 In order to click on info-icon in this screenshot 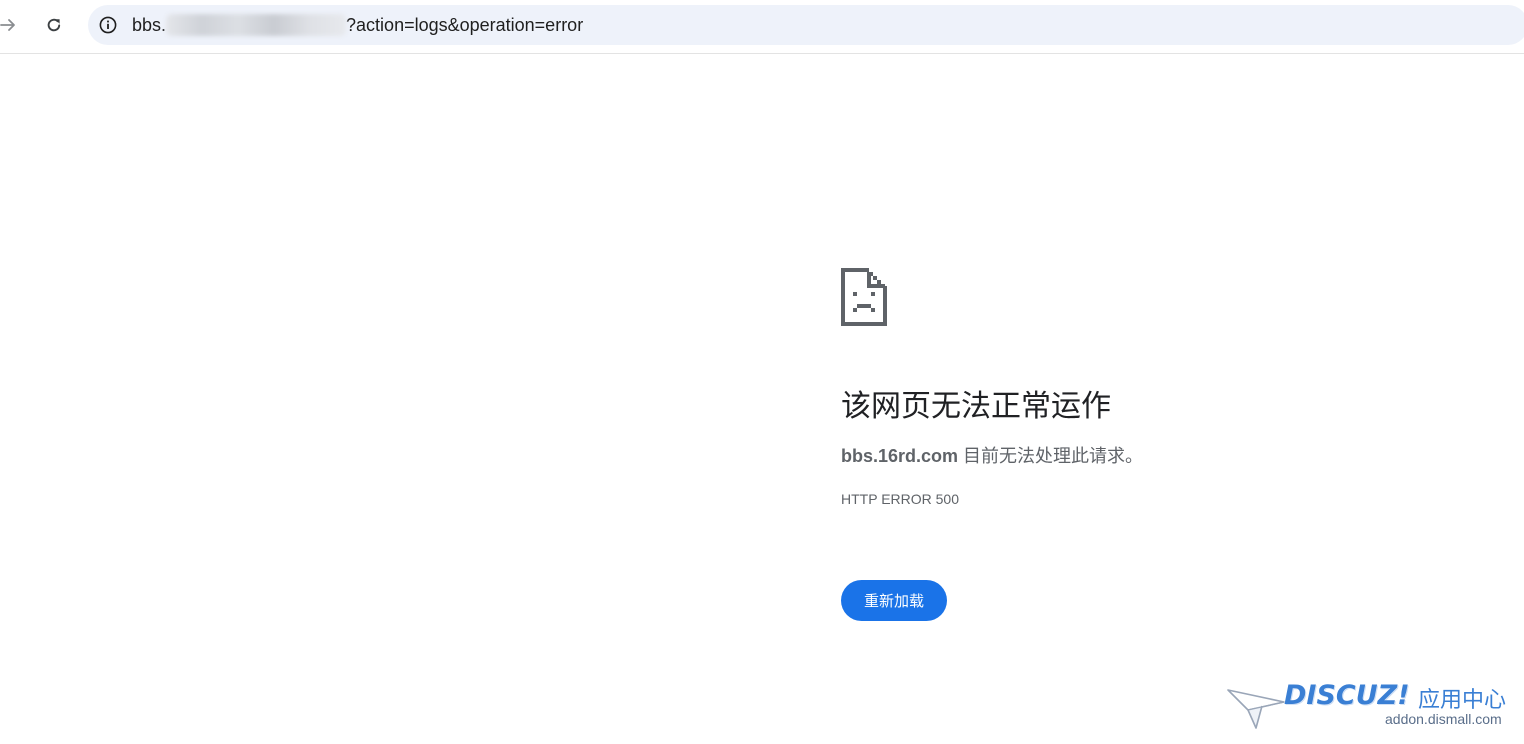, I will do `click(108, 25)`.